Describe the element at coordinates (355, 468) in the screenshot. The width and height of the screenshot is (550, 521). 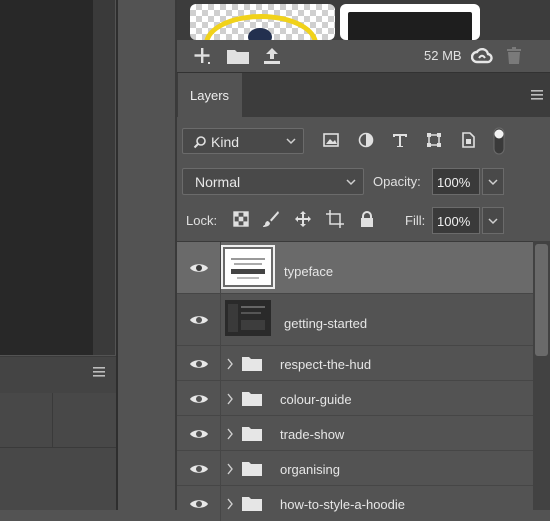
I see `layer-row-organising: organising` at that location.